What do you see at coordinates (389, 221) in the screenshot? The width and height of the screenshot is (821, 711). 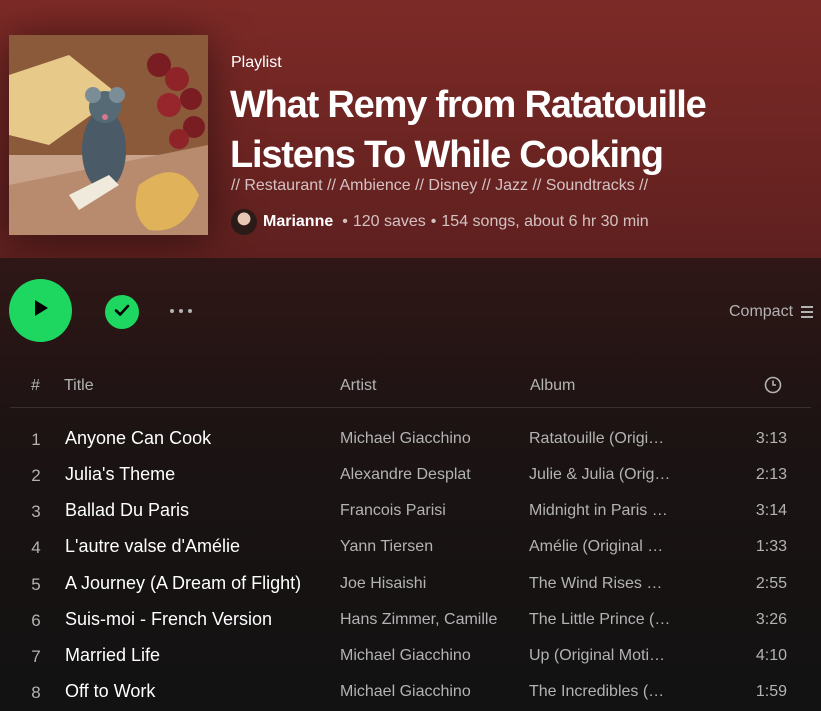 I see `saves-count: 120 saves` at bounding box center [389, 221].